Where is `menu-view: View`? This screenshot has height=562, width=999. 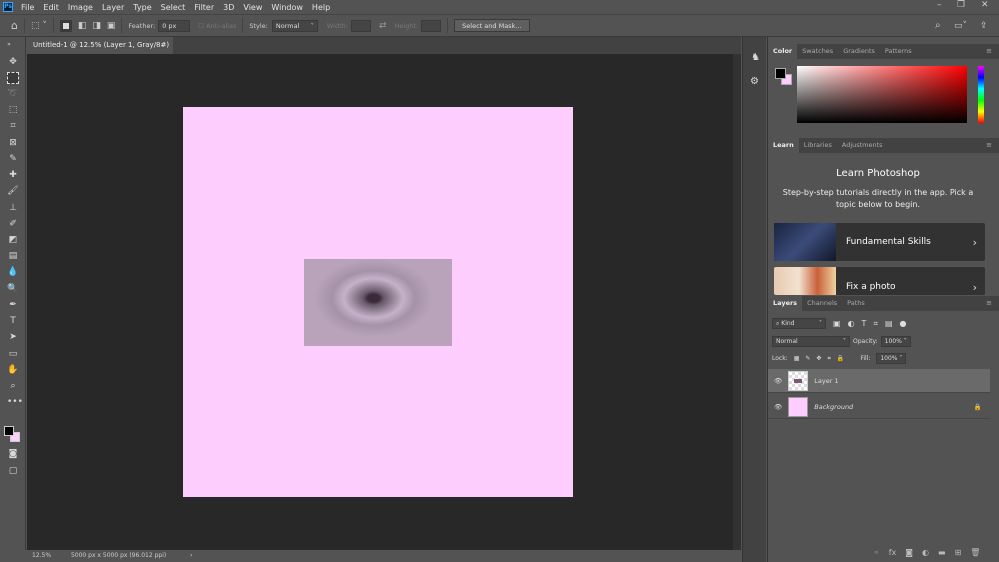 menu-view: View is located at coordinates (252, 7).